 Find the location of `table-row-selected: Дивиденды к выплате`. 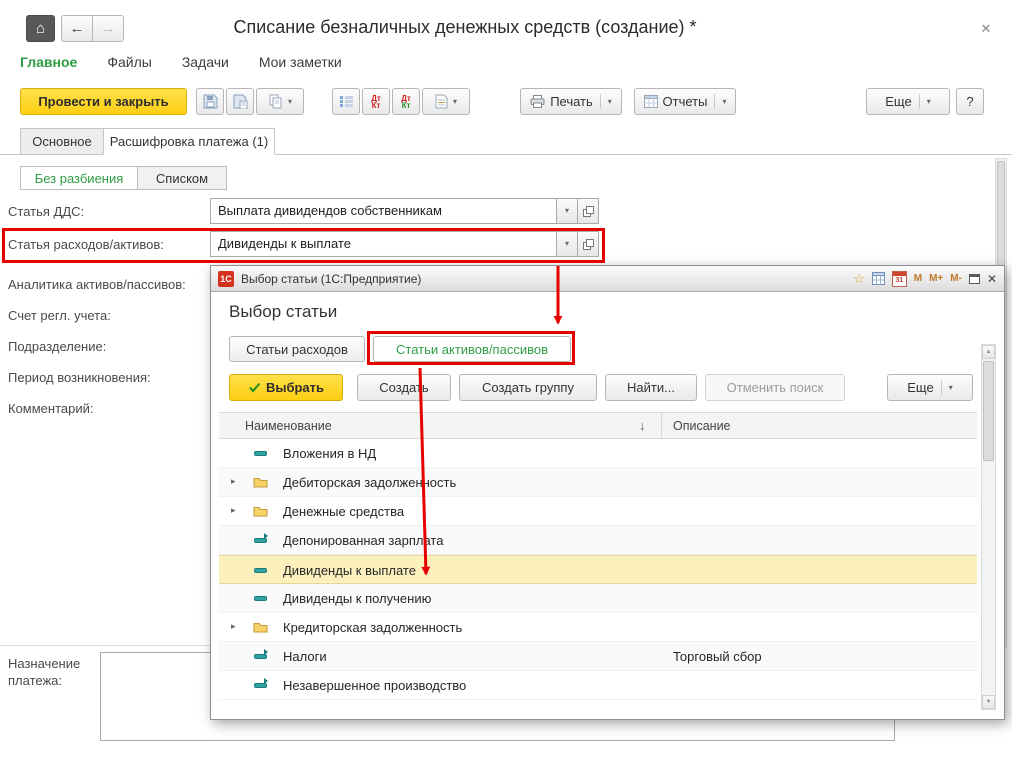

table-row-selected: Дивиденды к выплате is located at coordinates (598, 569).